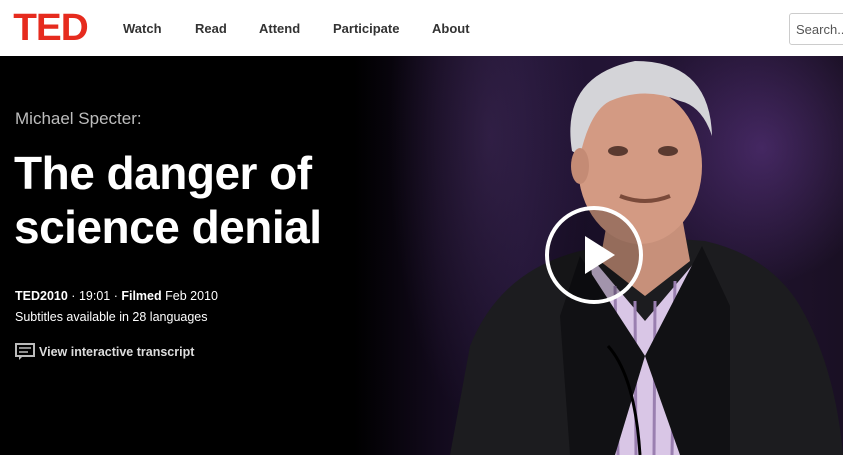 Image resolution: width=843 pixels, height=455 pixels. I want to click on nav-read: Read, so click(211, 28).